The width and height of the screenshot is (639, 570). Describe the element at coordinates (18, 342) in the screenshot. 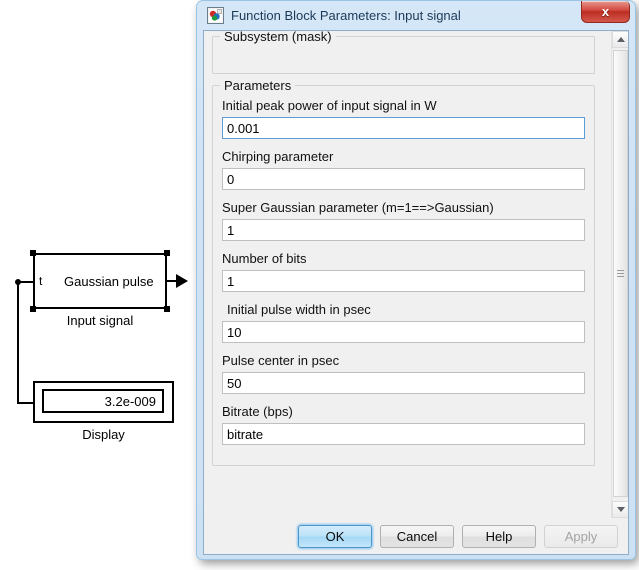

I see `wire-branch-vertical` at that location.